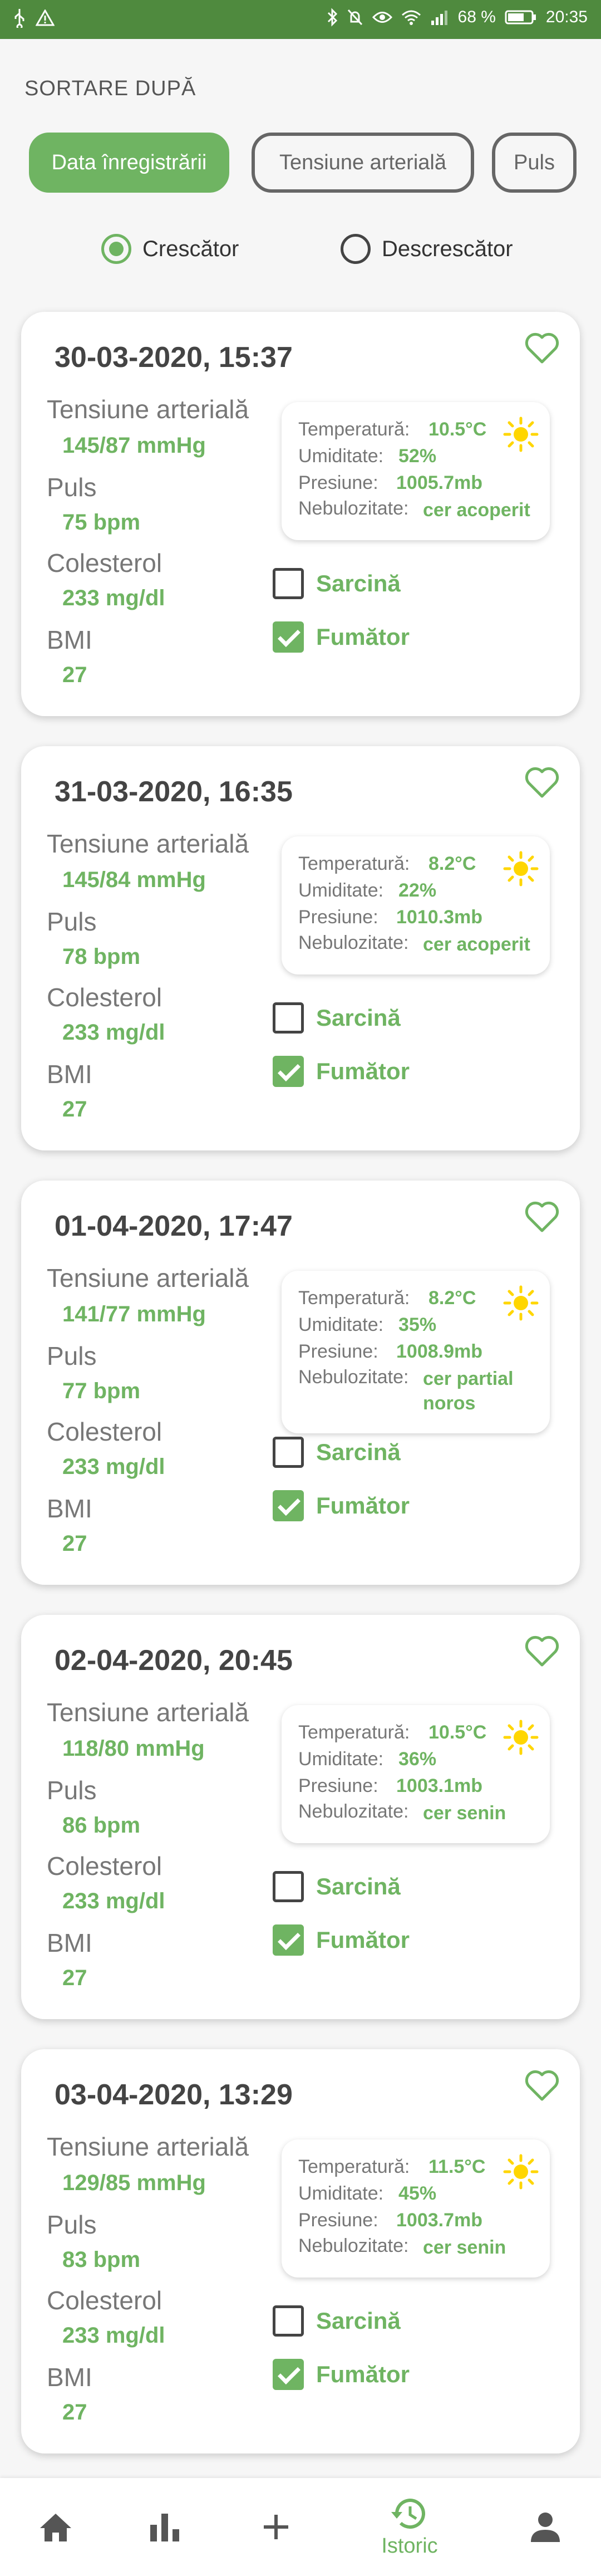  I want to click on temperature-value: 10.5°C, so click(457, 1732).